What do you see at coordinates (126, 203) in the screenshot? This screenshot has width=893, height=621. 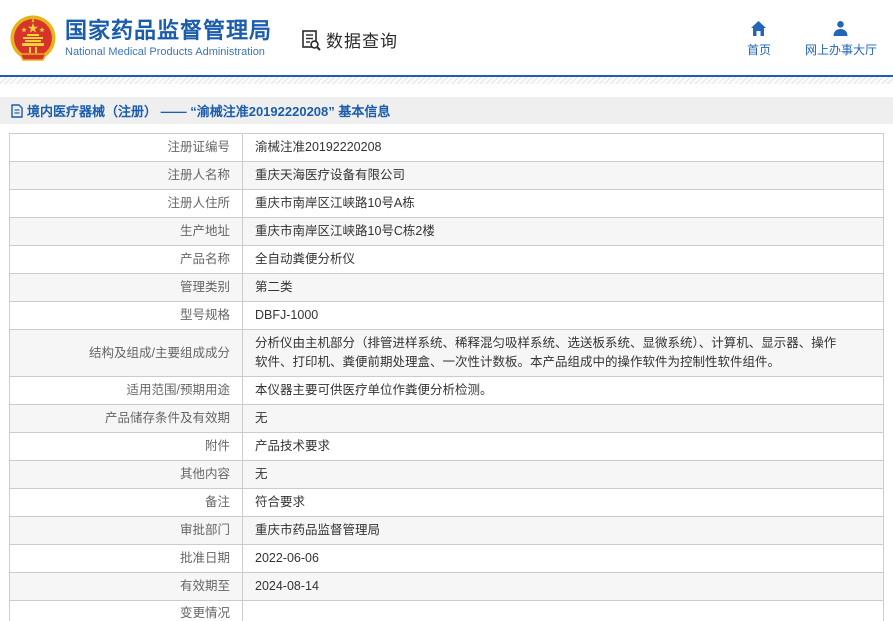 I see `row-label: 注册人住所` at bounding box center [126, 203].